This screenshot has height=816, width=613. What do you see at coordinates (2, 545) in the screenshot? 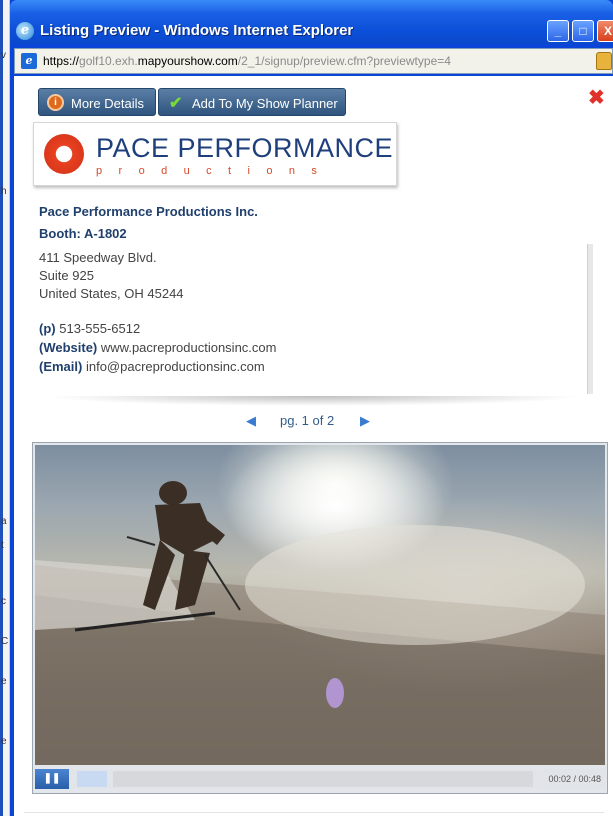
I see `background-text: t` at bounding box center [2, 545].